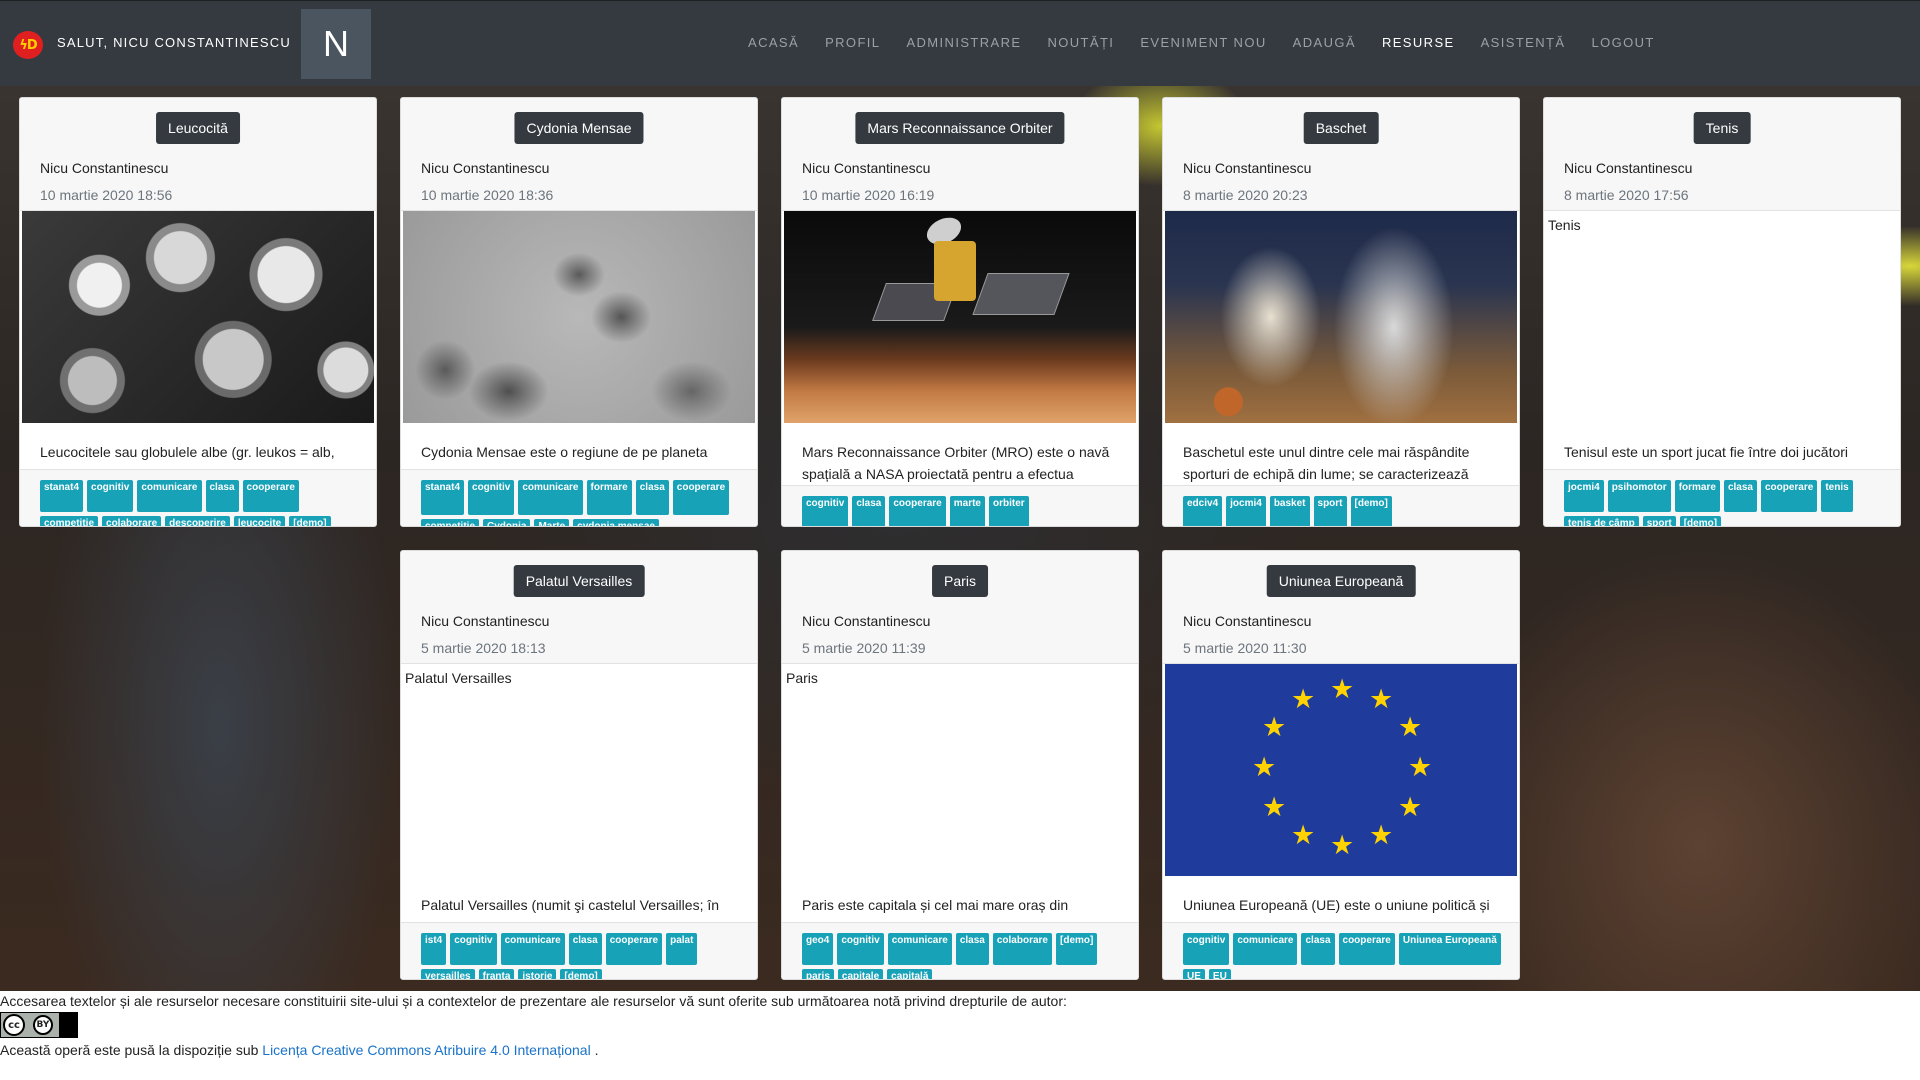 The image size is (1920, 1080). What do you see at coordinates (852, 42) in the screenshot?
I see `nav-item-profil: PROFIL` at bounding box center [852, 42].